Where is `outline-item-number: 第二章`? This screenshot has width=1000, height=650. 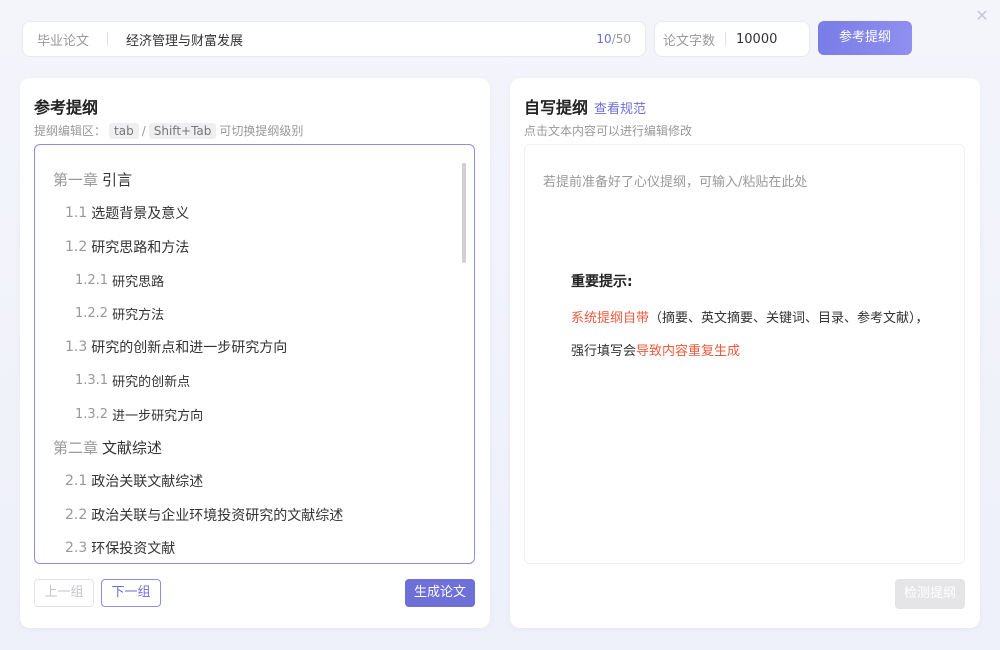 outline-item-number: 第二章 is located at coordinates (76, 448).